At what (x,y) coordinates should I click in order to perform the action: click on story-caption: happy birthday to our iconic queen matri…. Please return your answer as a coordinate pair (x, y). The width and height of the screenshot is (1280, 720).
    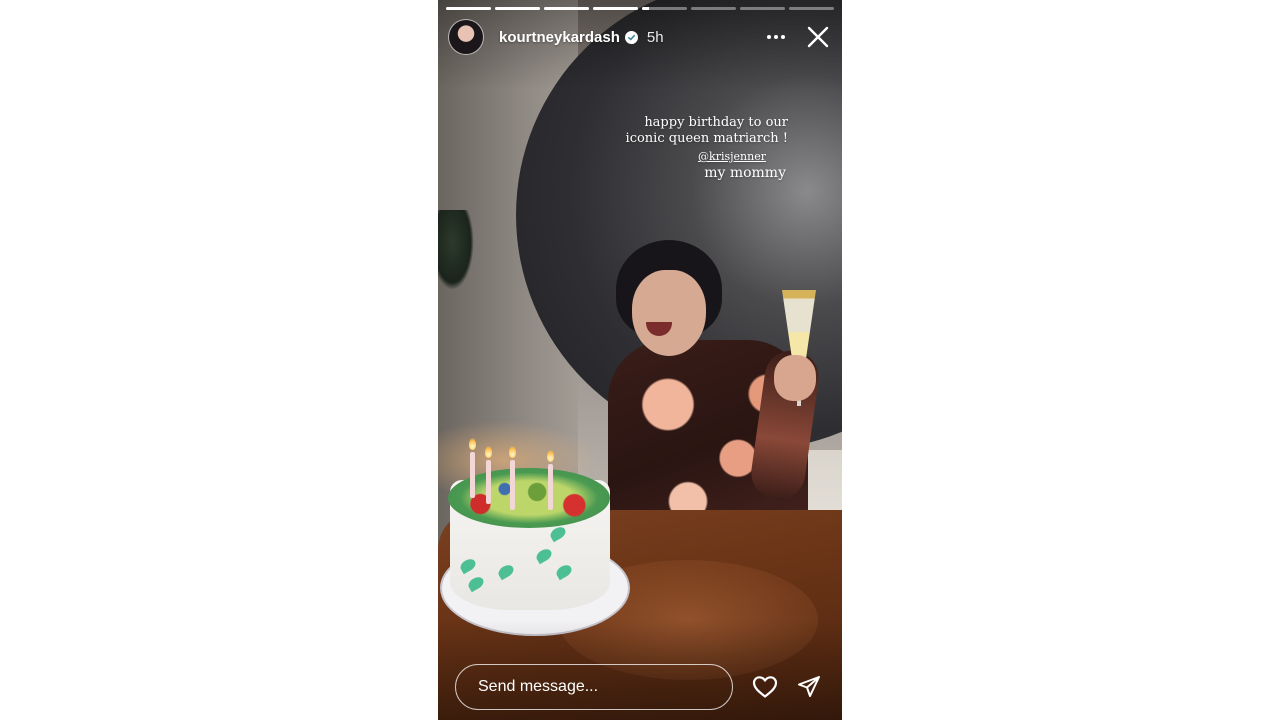
    Looking at the image, I should click on (707, 148).